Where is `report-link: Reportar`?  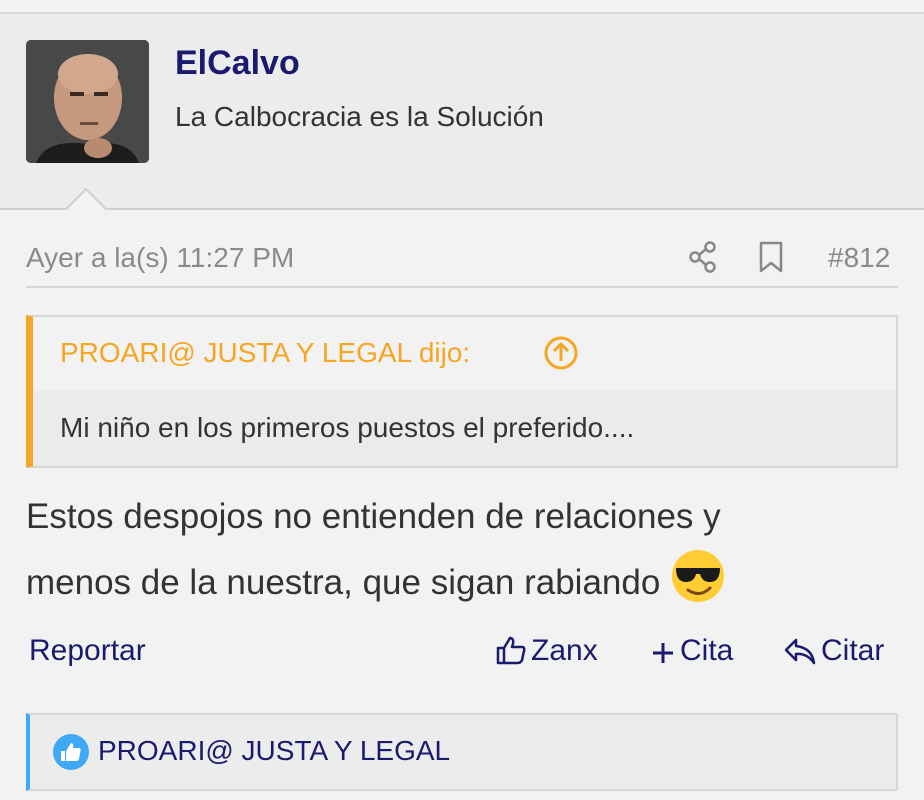 report-link: Reportar is located at coordinates (87, 651).